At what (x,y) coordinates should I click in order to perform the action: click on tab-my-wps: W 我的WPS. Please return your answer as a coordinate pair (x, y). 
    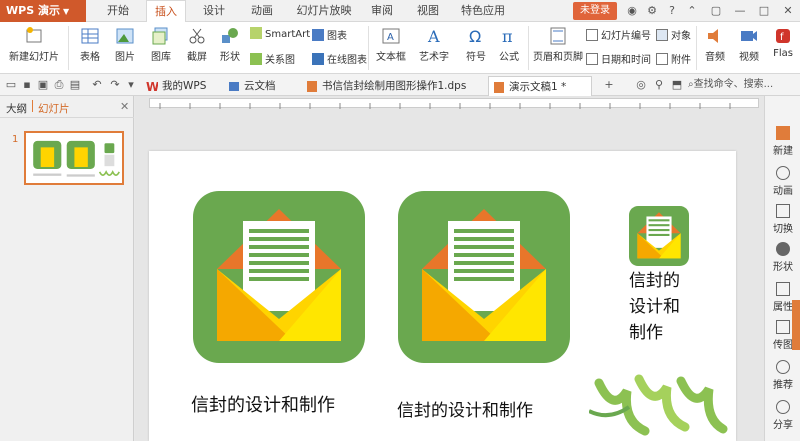
    Looking at the image, I should click on (182, 86).